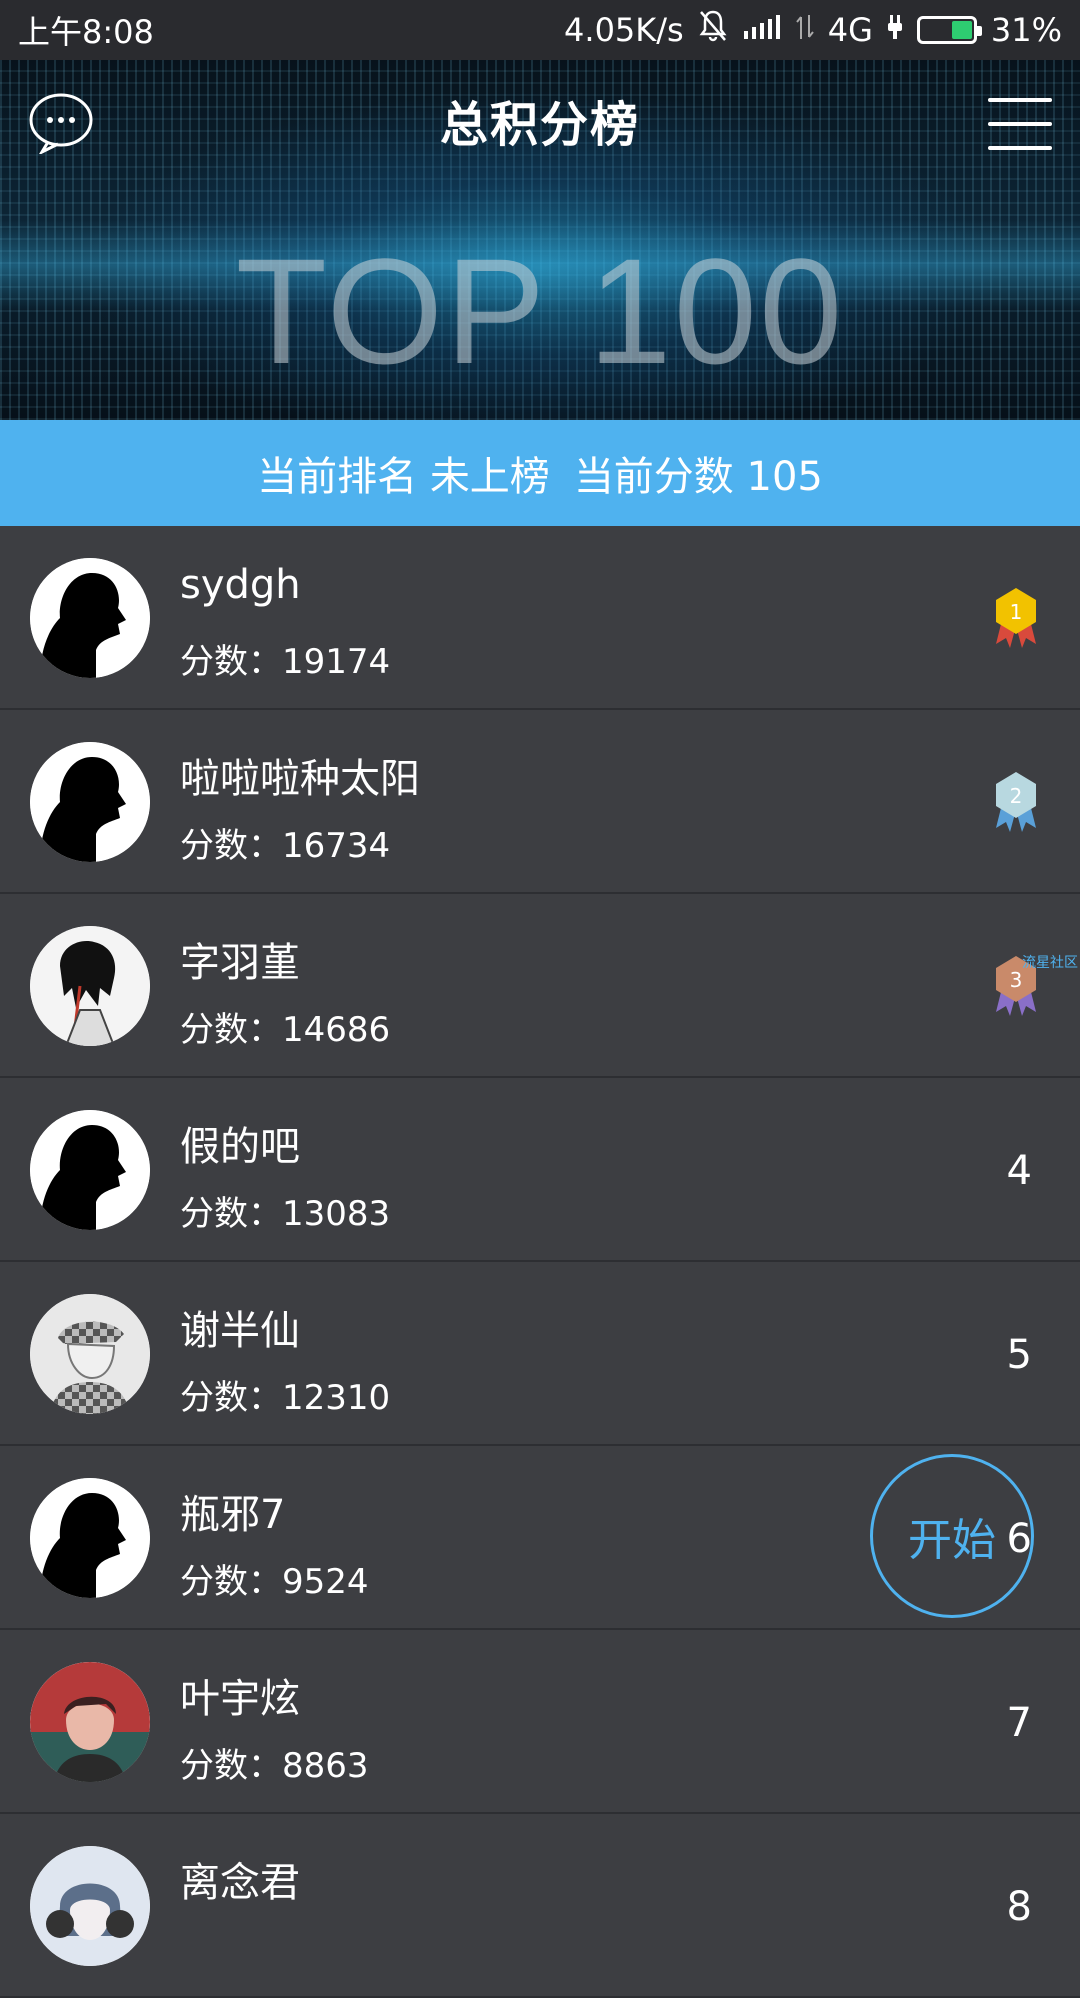 Image resolution: width=1080 pixels, height=1998 pixels. Describe the element at coordinates (1019, 1723) in the screenshot. I see `rank-number: 7` at that location.